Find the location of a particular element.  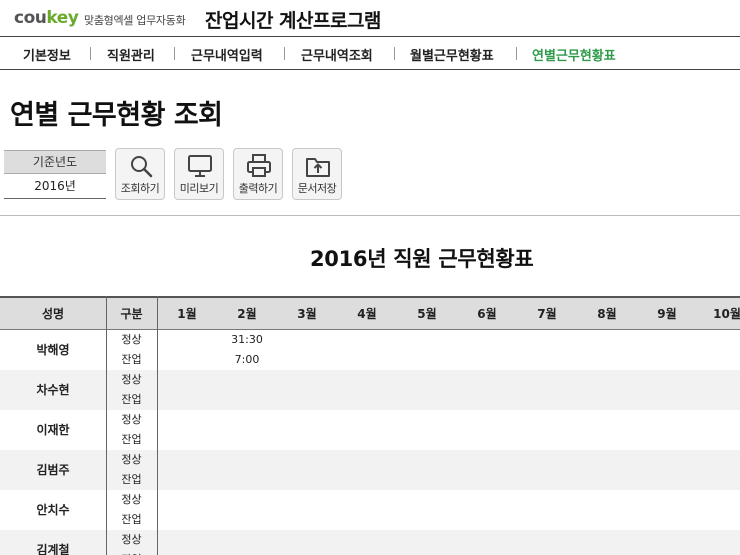

table-row: 김계철 정상잔업 is located at coordinates (370, 542).